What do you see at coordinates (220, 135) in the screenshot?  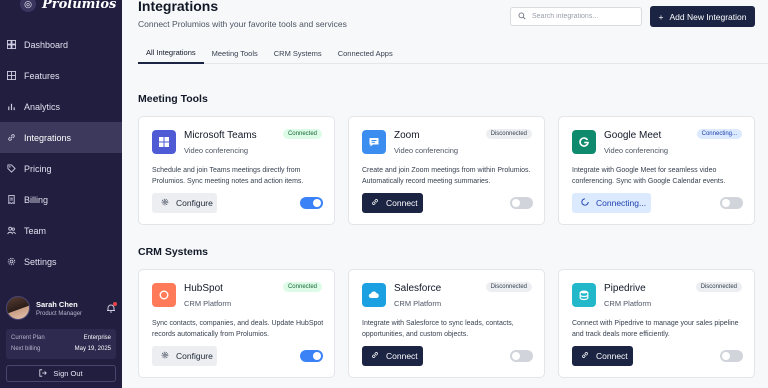 I see `app-name: Microsoft Teams` at bounding box center [220, 135].